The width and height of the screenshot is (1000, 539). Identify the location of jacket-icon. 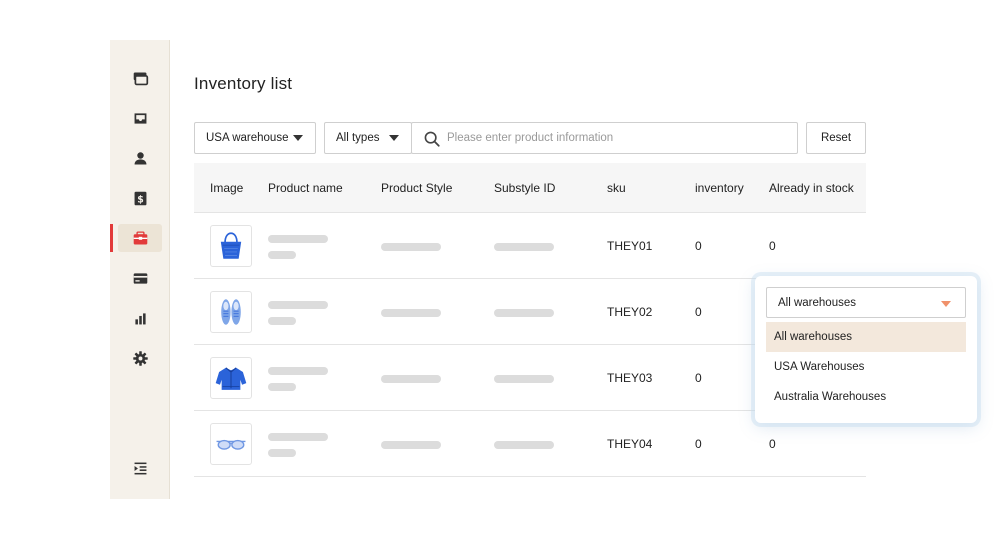
(231, 378).